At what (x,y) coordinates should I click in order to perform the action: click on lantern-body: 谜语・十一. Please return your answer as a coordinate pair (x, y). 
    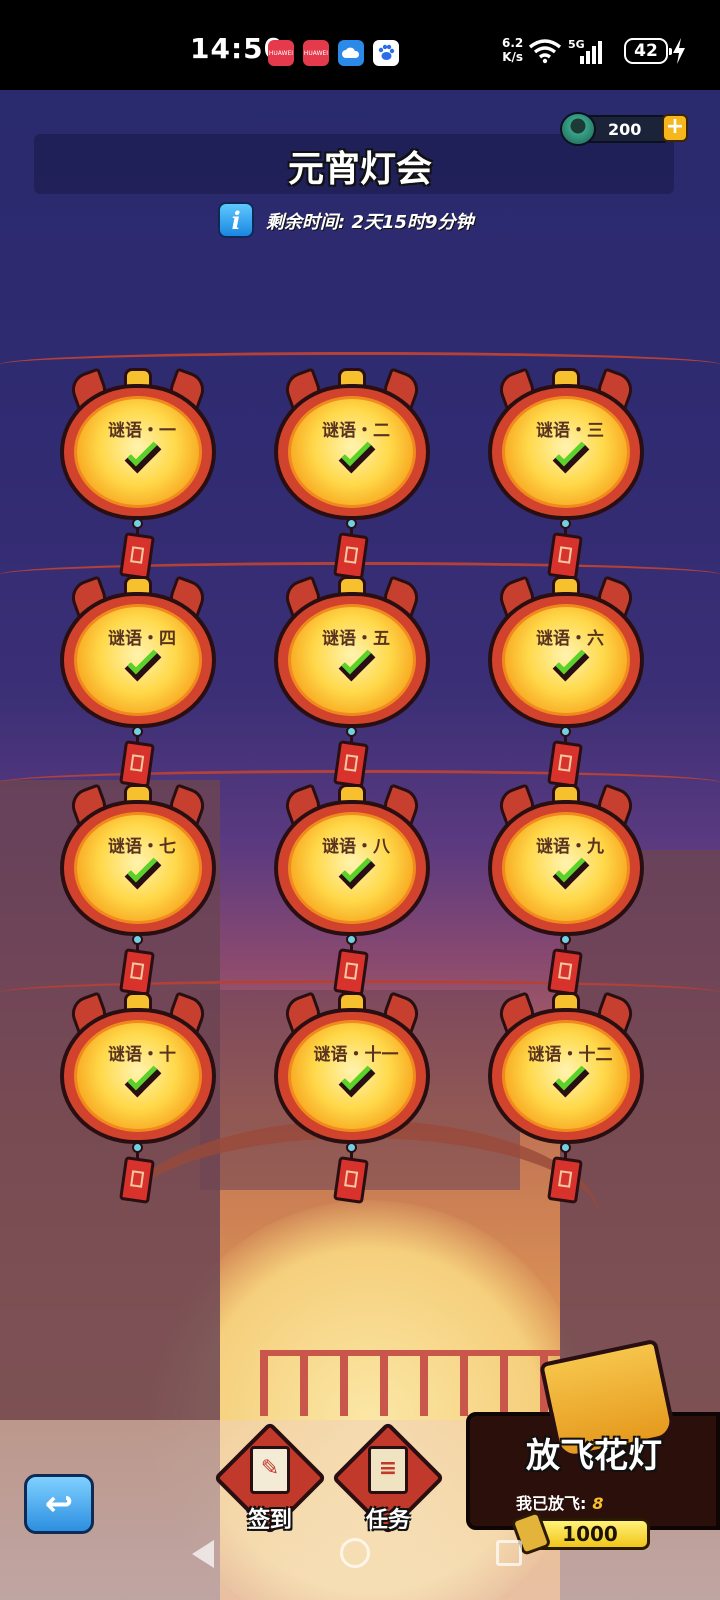
    Looking at the image, I should click on (352, 1076).